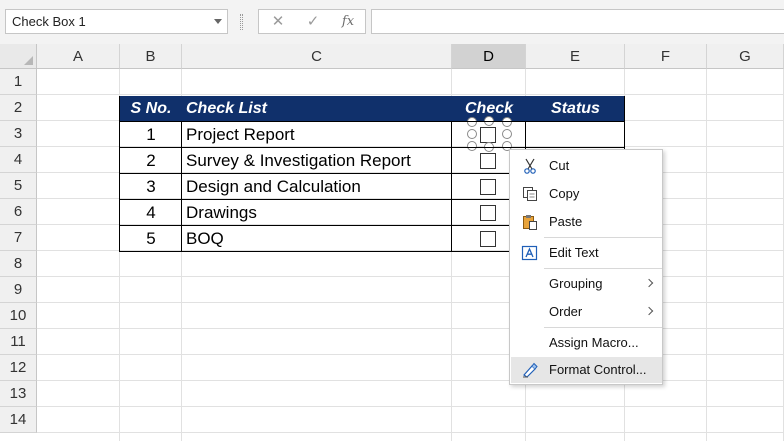 This screenshot has width=784, height=441. What do you see at coordinates (530, 370) in the screenshot?
I see `format-control-icon` at bounding box center [530, 370].